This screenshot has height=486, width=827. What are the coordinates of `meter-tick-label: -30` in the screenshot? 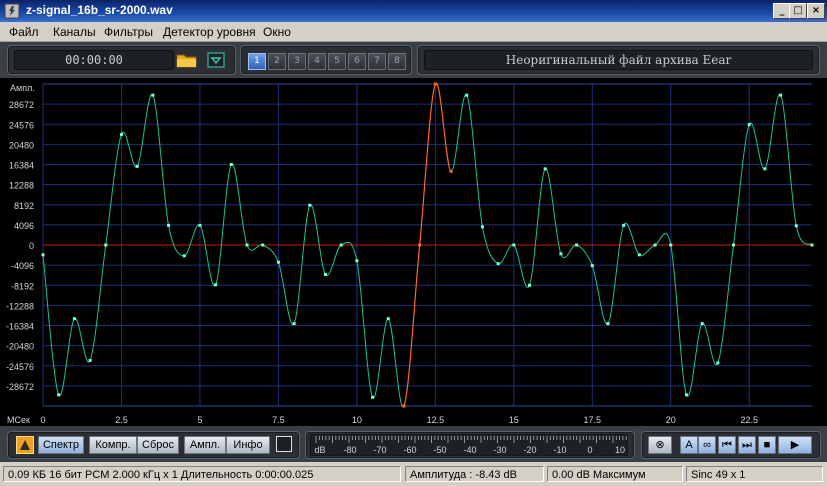 It's located at (499, 450).